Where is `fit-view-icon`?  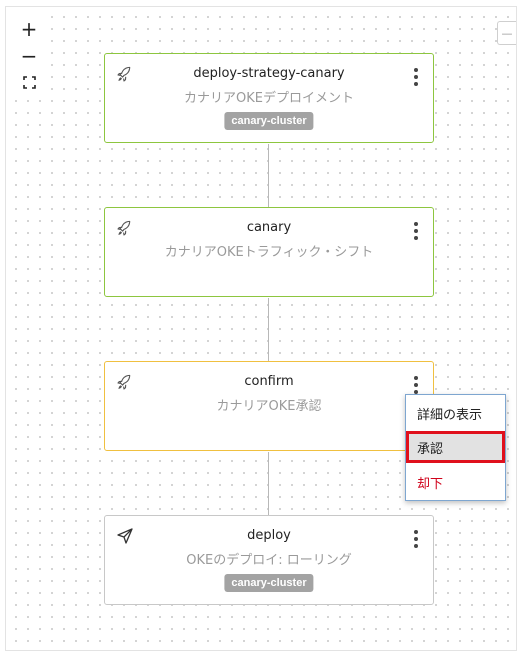
fit-view-icon is located at coordinates (29, 82).